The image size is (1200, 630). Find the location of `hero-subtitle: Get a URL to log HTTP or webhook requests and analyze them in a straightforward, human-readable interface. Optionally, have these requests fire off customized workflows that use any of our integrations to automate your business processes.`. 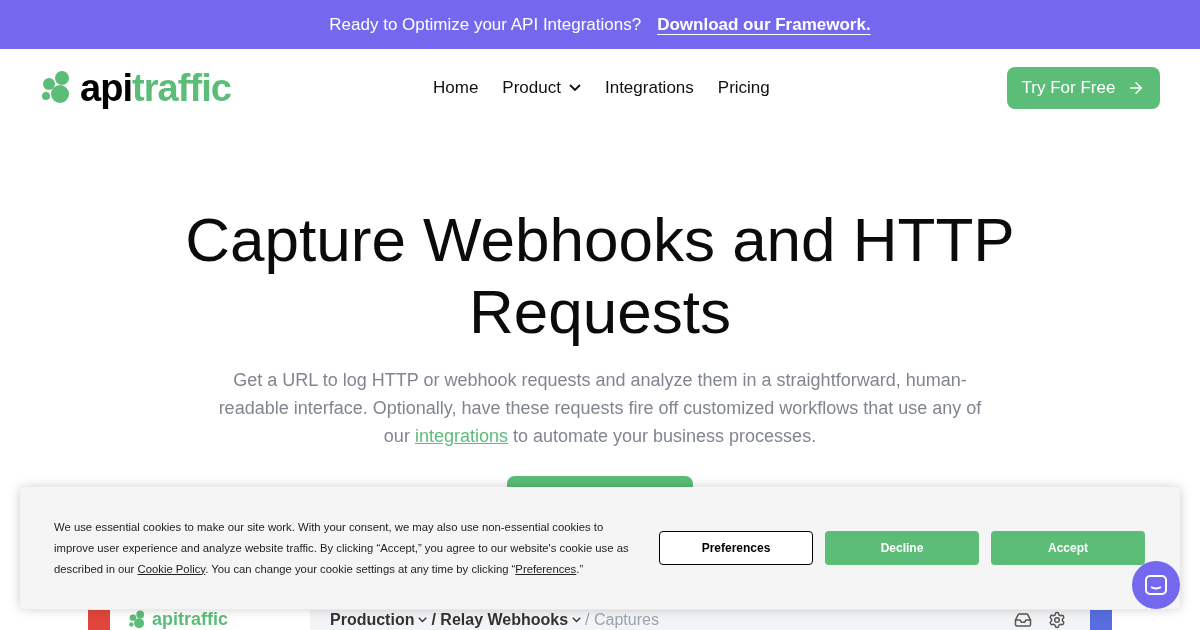

hero-subtitle: Get a URL to log HTTP or webhook requests and analyze them in a straightforward, human-readable interface. Optionally, have these requests fire off customized workflows that use any of our integrations to automate your business processes. is located at coordinates (600, 408).